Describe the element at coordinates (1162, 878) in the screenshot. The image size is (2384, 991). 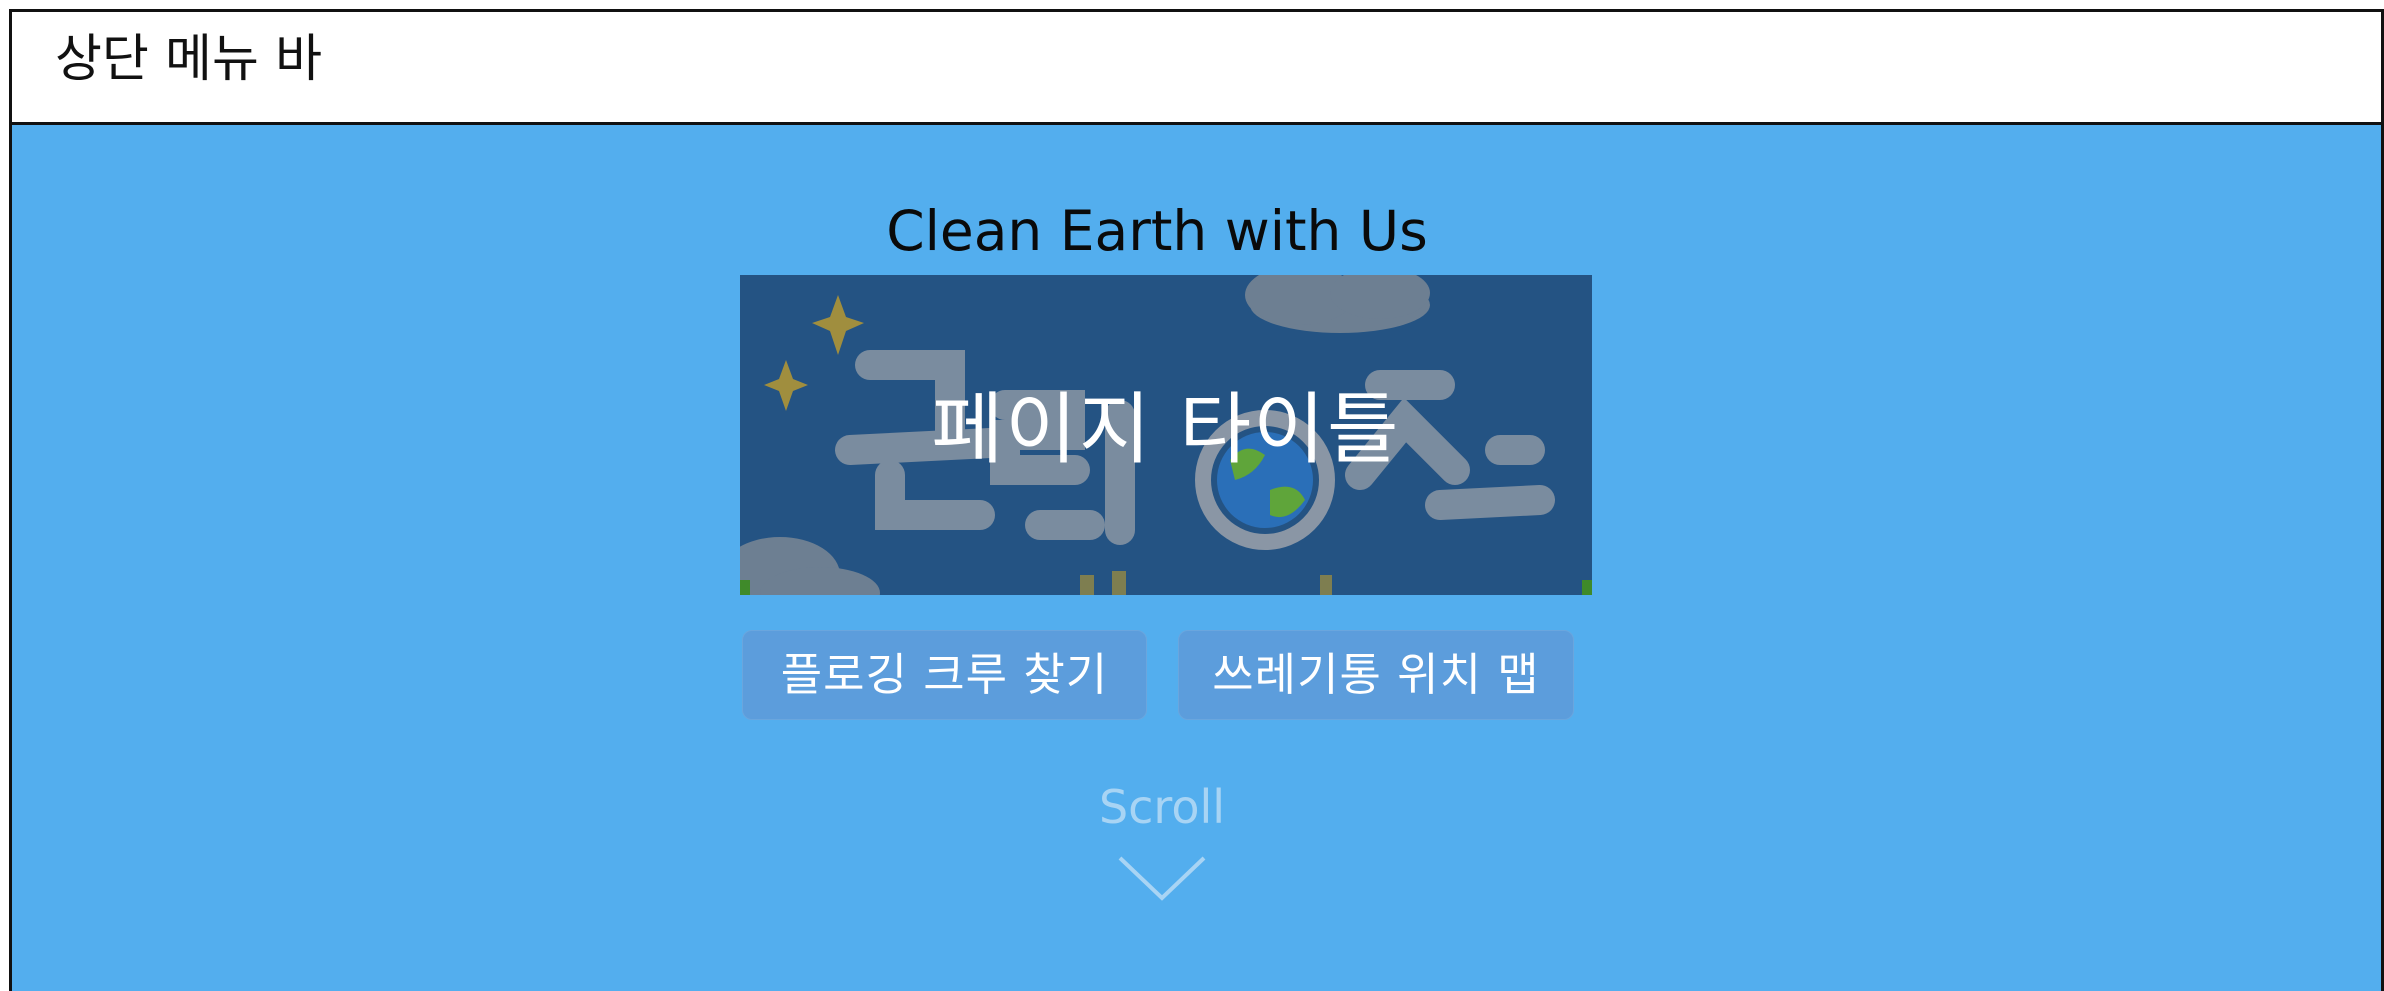
I see `chevron-down-icon` at that location.